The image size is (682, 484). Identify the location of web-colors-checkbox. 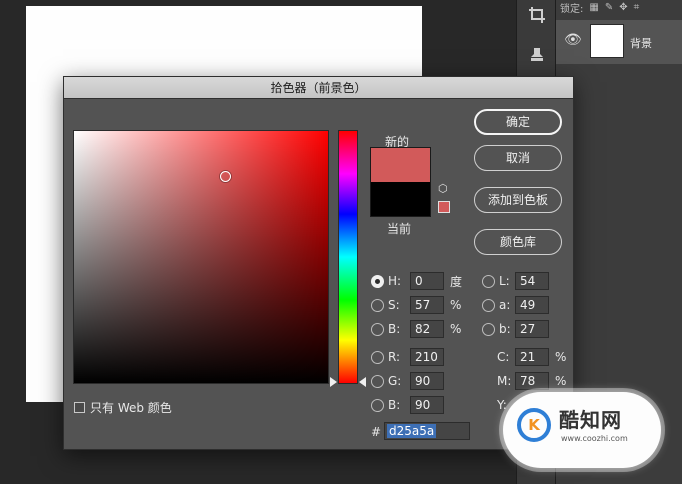
(79, 407).